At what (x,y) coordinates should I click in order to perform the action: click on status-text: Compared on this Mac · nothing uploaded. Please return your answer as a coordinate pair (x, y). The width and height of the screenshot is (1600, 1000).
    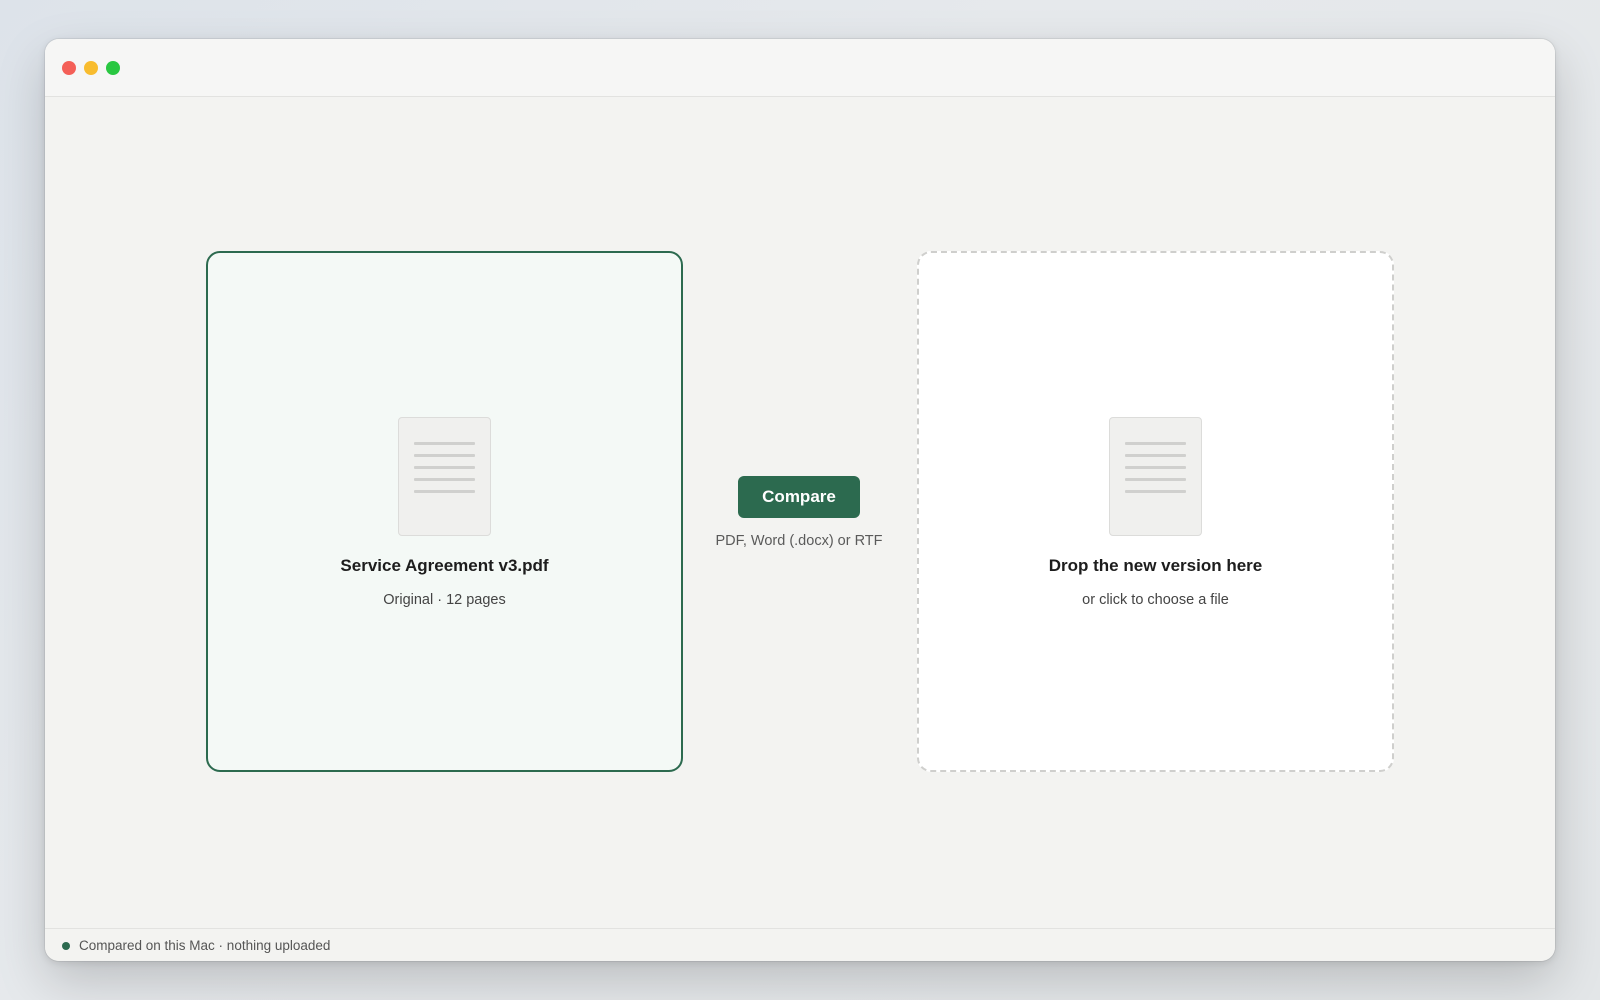
    Looking at the image, I should click on (205, 945).